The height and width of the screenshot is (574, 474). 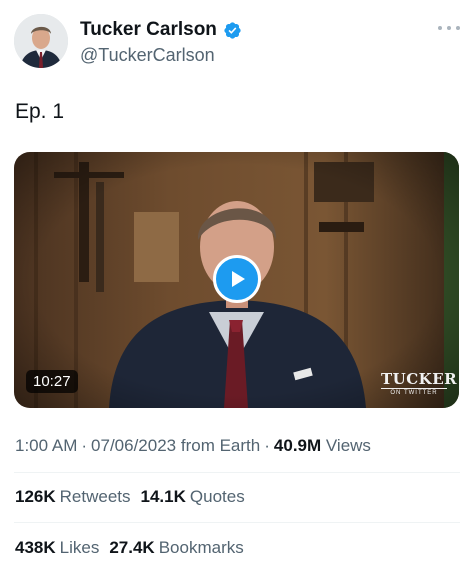 What do you see at coordinates (52, 381) in the screenshot?
I see `video-duration: 10:27` at bounding box center [52, 381].